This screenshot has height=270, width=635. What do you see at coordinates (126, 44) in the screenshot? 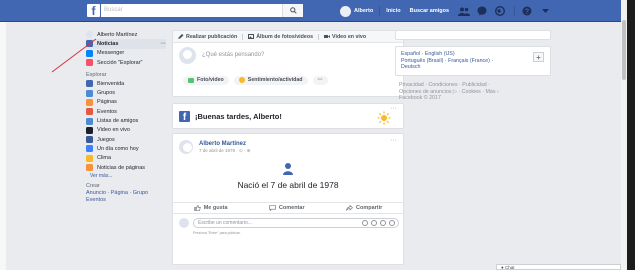
I see `sidebar-item-news-feed: Noticias ···` at bounding box center [126, 44].